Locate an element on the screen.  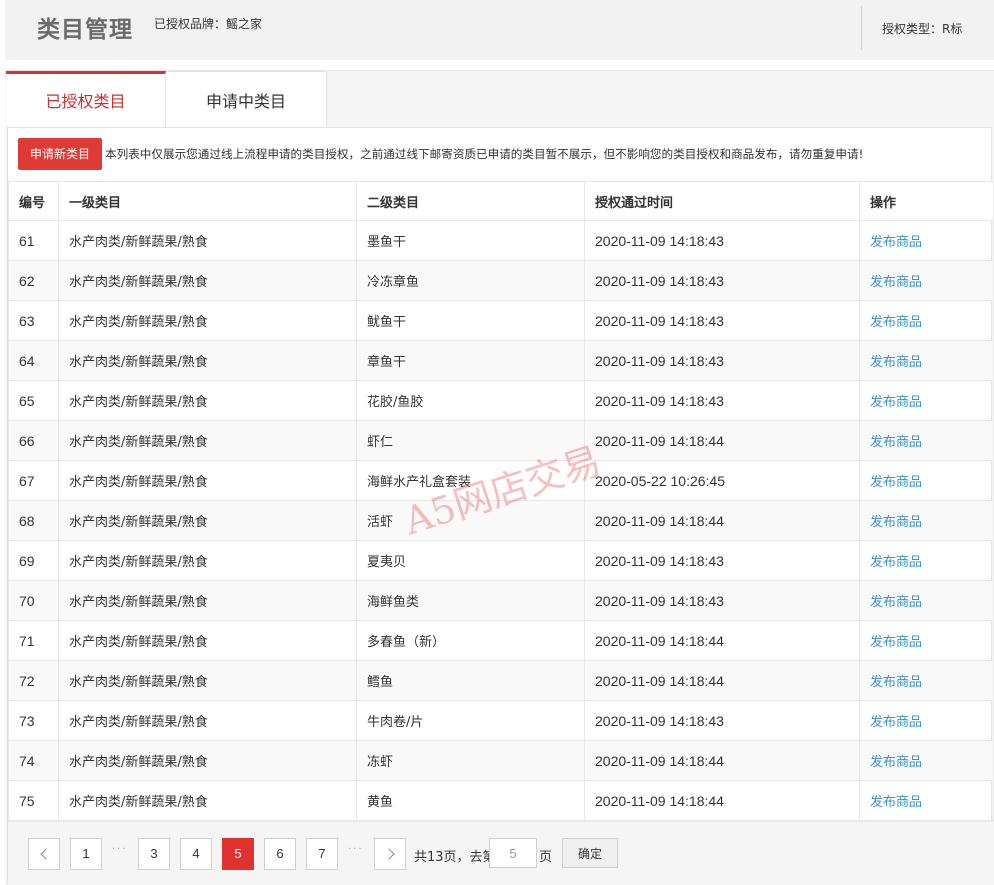
cell-auth-time: 2020-05-22 10:26:45 is located at coordinates (722, 480).